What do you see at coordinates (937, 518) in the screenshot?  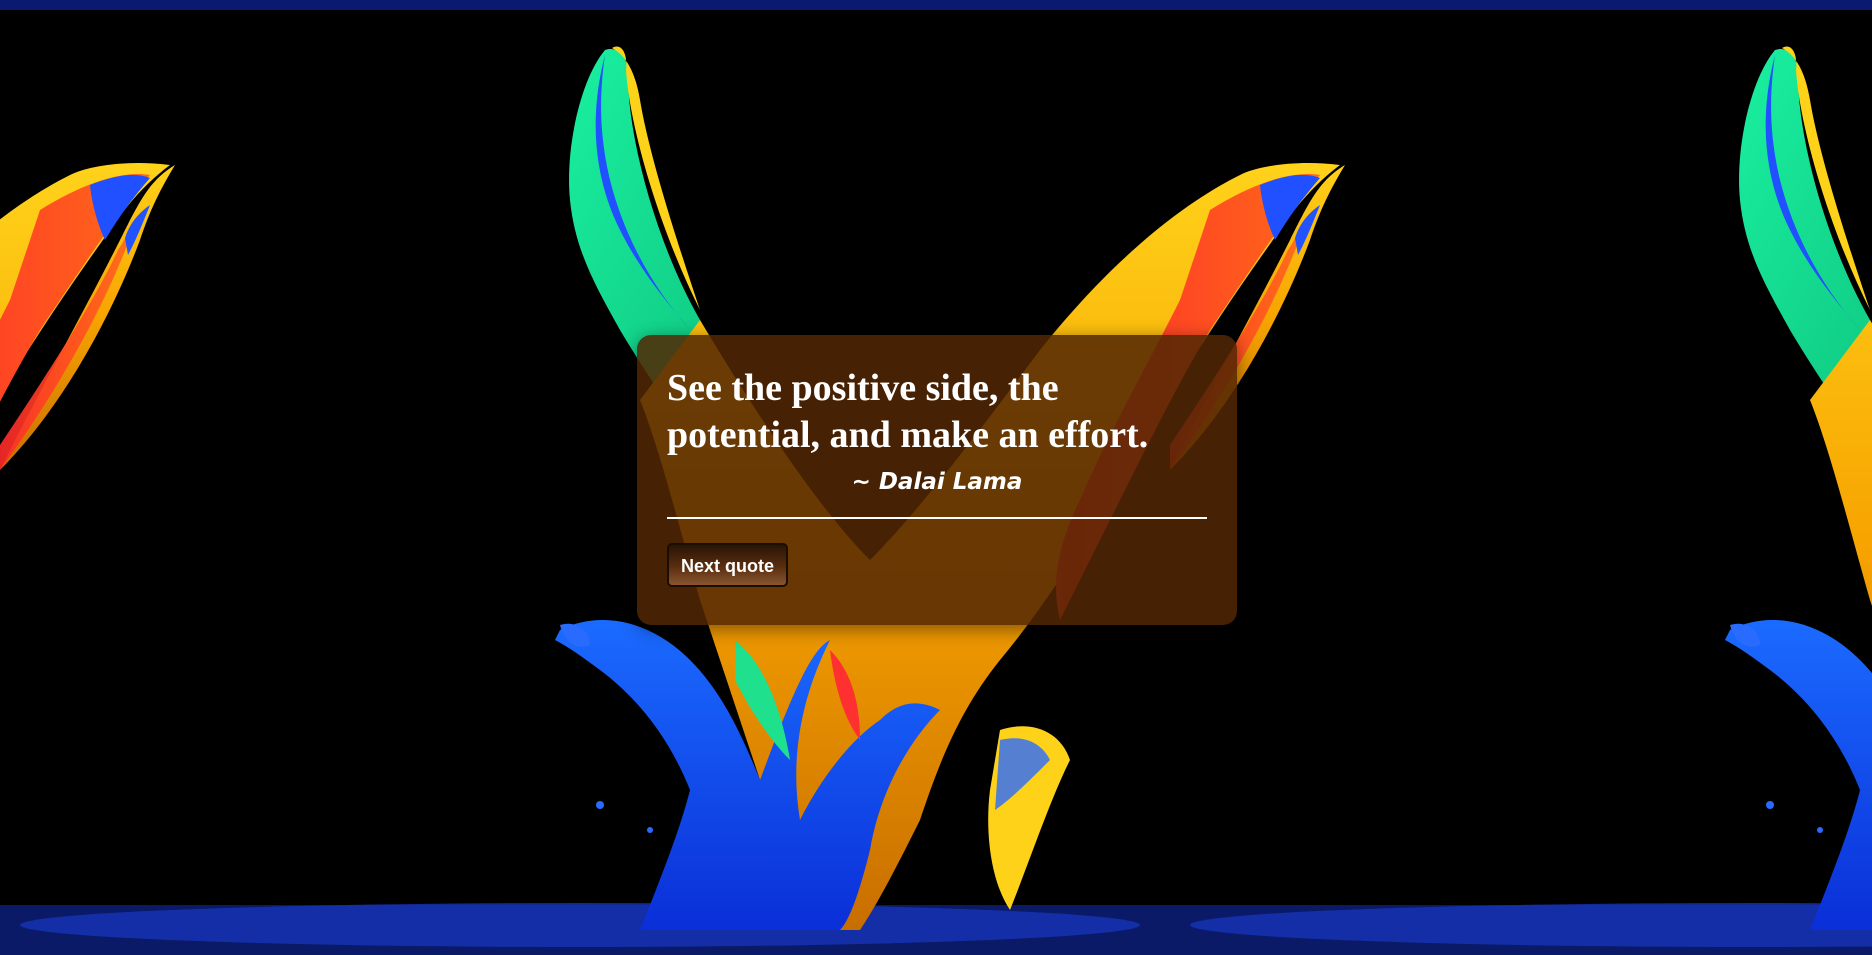 I see `divider` at bounding box center [937, 518].